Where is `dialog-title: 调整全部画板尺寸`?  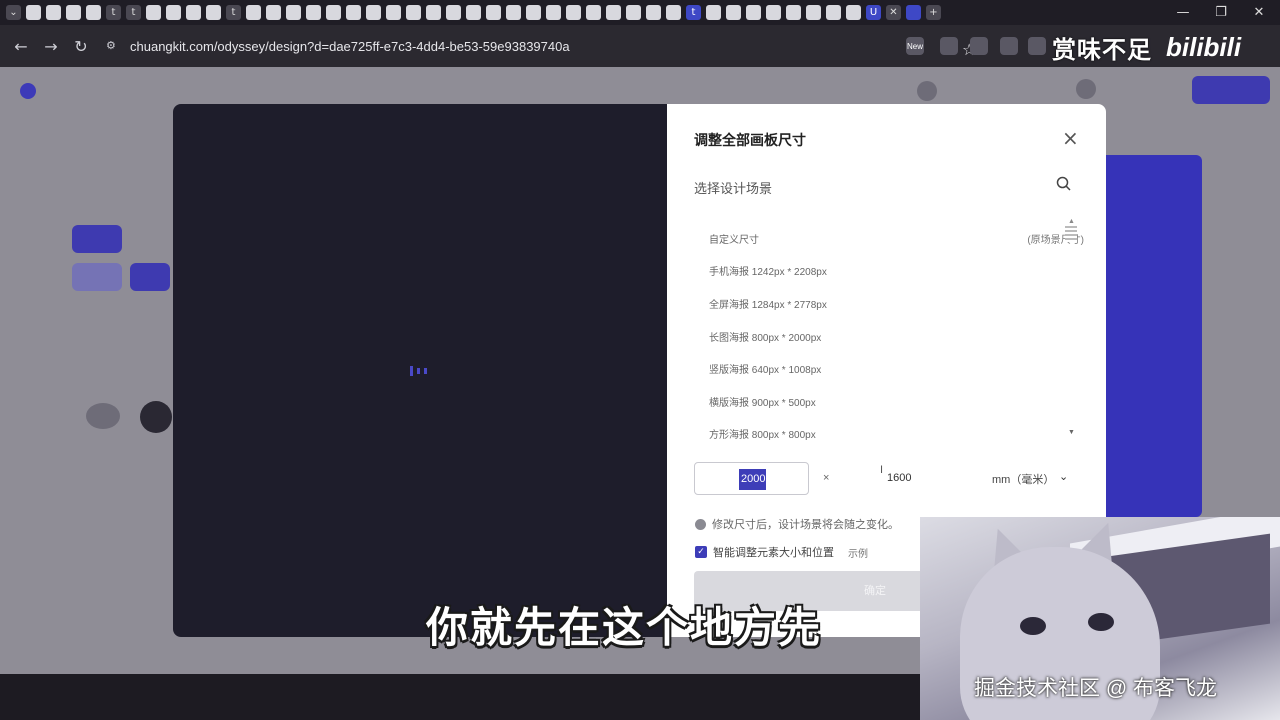 dialog-title: 调整全部画板尺寸 is located at coordinates (750, 140).